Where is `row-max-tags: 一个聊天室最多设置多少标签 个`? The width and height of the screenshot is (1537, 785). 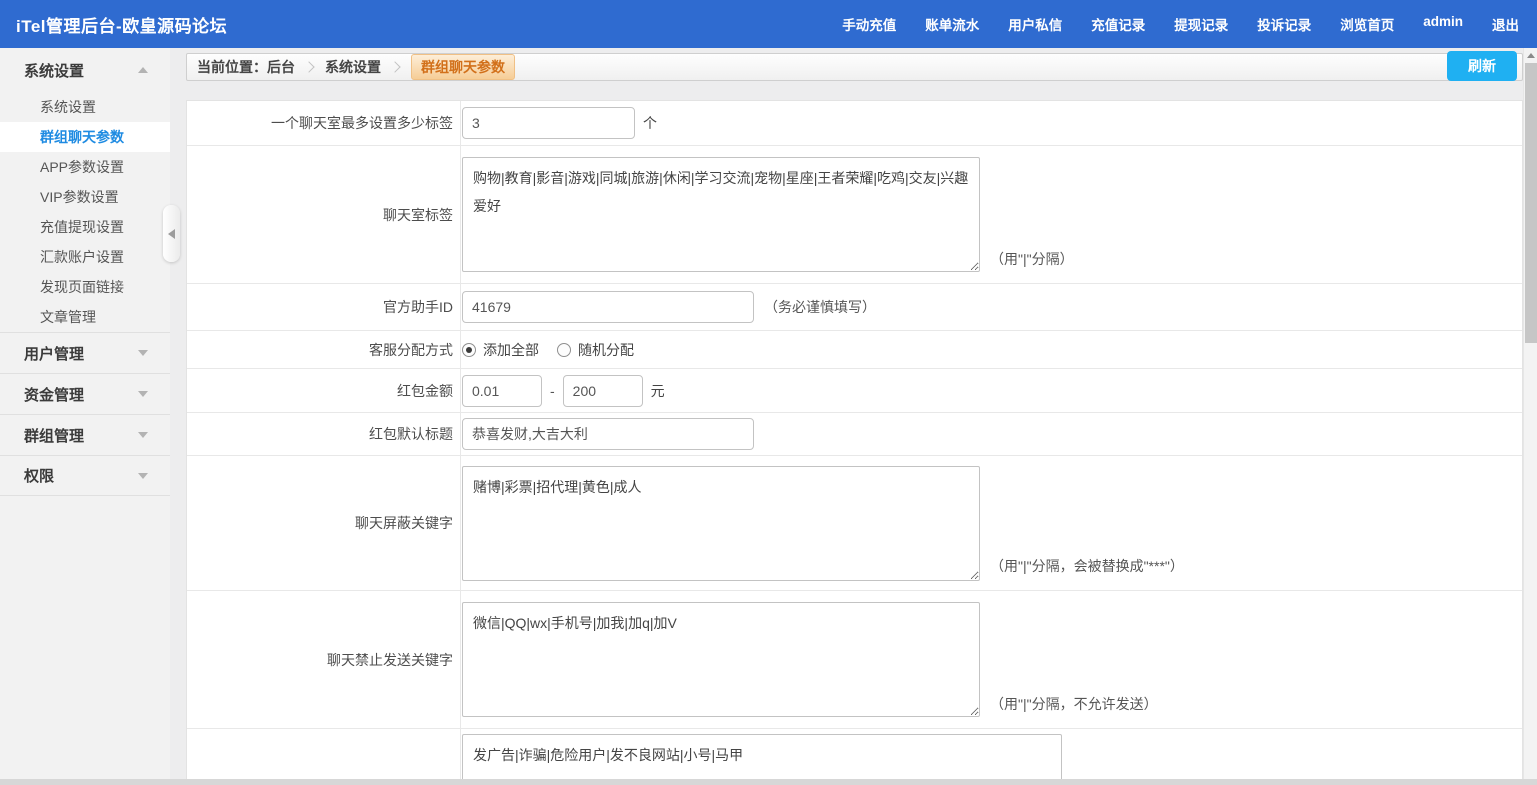
row-max-tags: 一个聊天室最多设置多少标签 个 is located at coordinates (854, 123).